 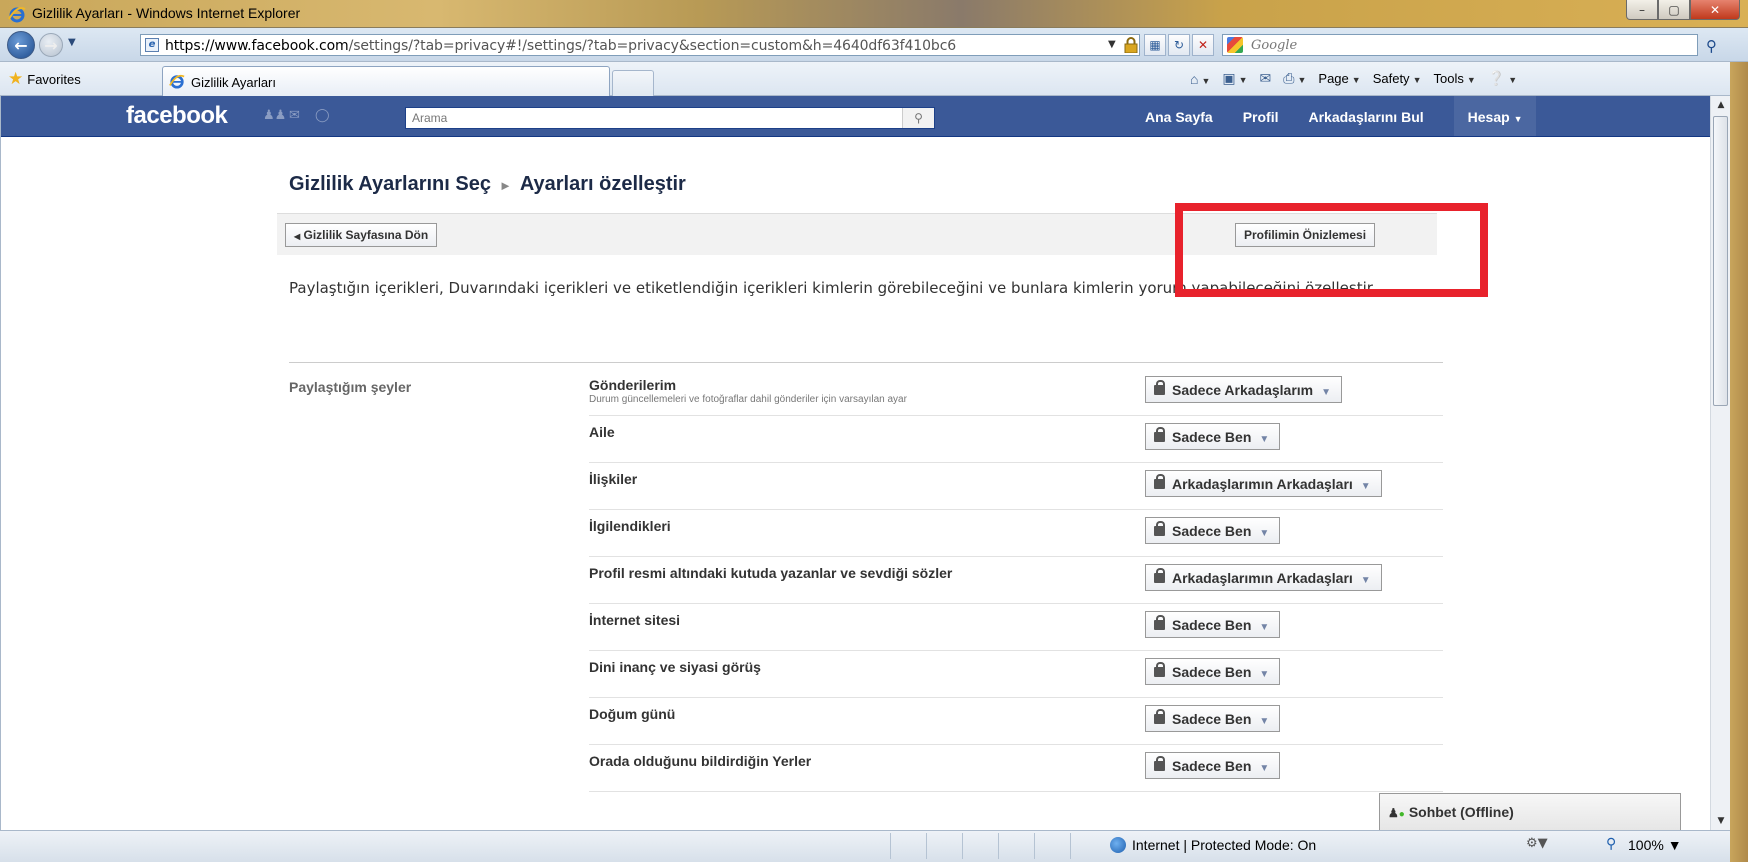 What do you see at coordinates (1721, 105) in the screenshot?
I see `scroll-up-icon: ▲` at bounding box center [1721, 105].